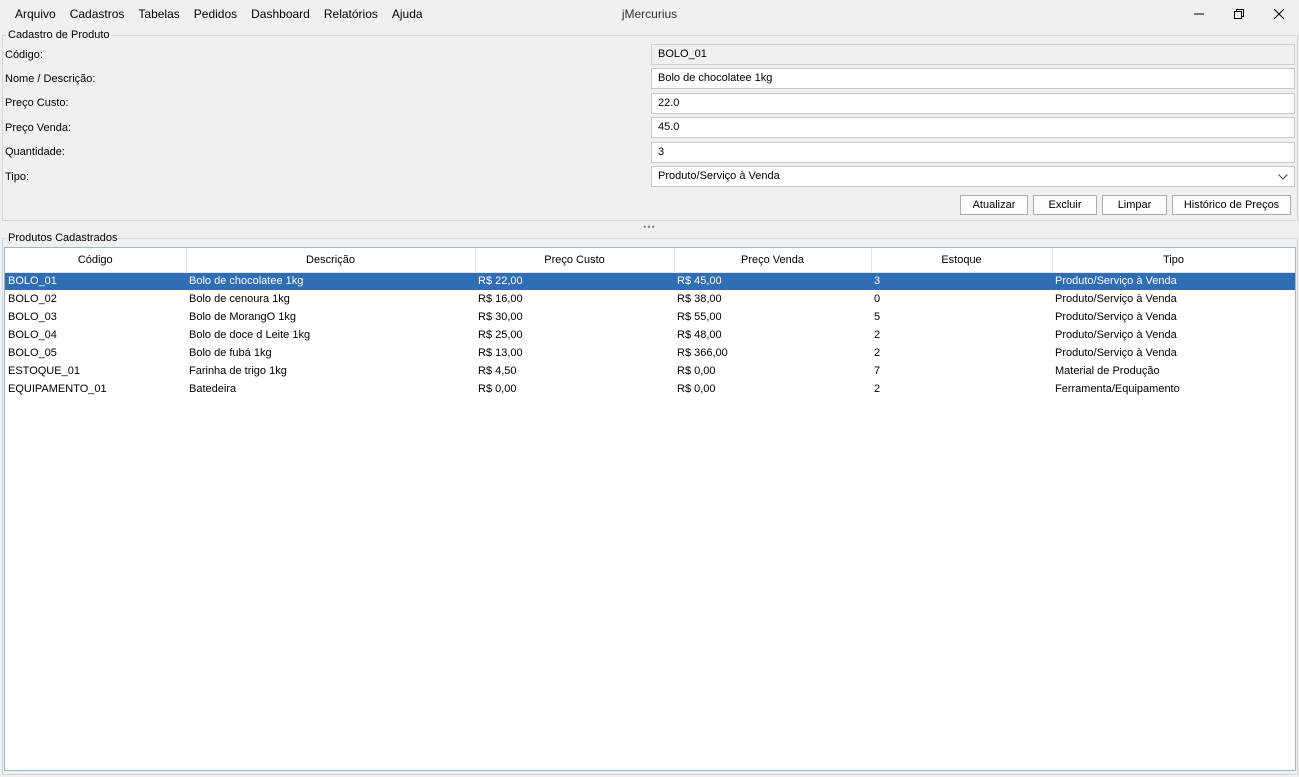 The height and width of the screenshot is (777, 1299). Describe the element at coordinates (497, 389) in the screenshot. I see `cell-preco-custo: R$ 0,00` at that location.